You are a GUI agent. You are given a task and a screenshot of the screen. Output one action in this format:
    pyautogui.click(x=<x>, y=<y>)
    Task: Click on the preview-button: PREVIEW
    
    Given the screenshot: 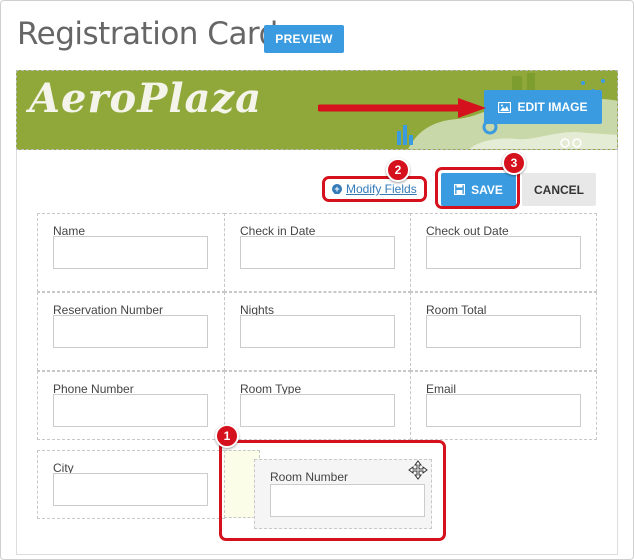 What is the action you would take?
    pyautogui.click(x=304, y=39)
    